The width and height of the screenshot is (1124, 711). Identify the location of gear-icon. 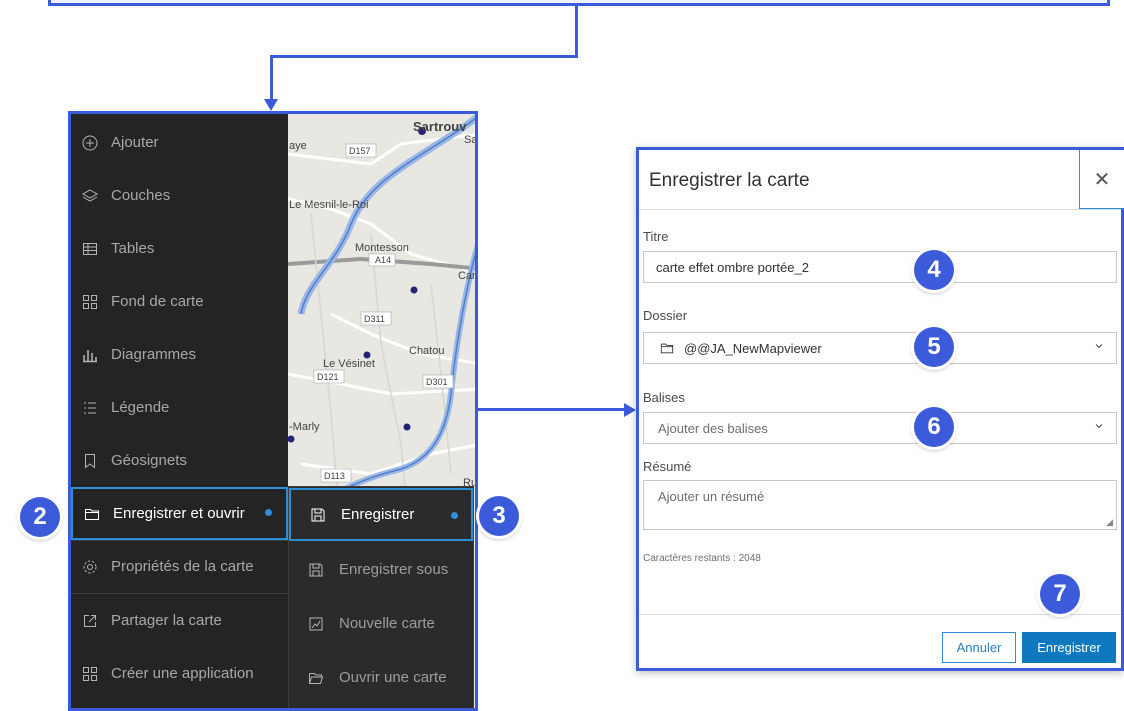
(90, 567).